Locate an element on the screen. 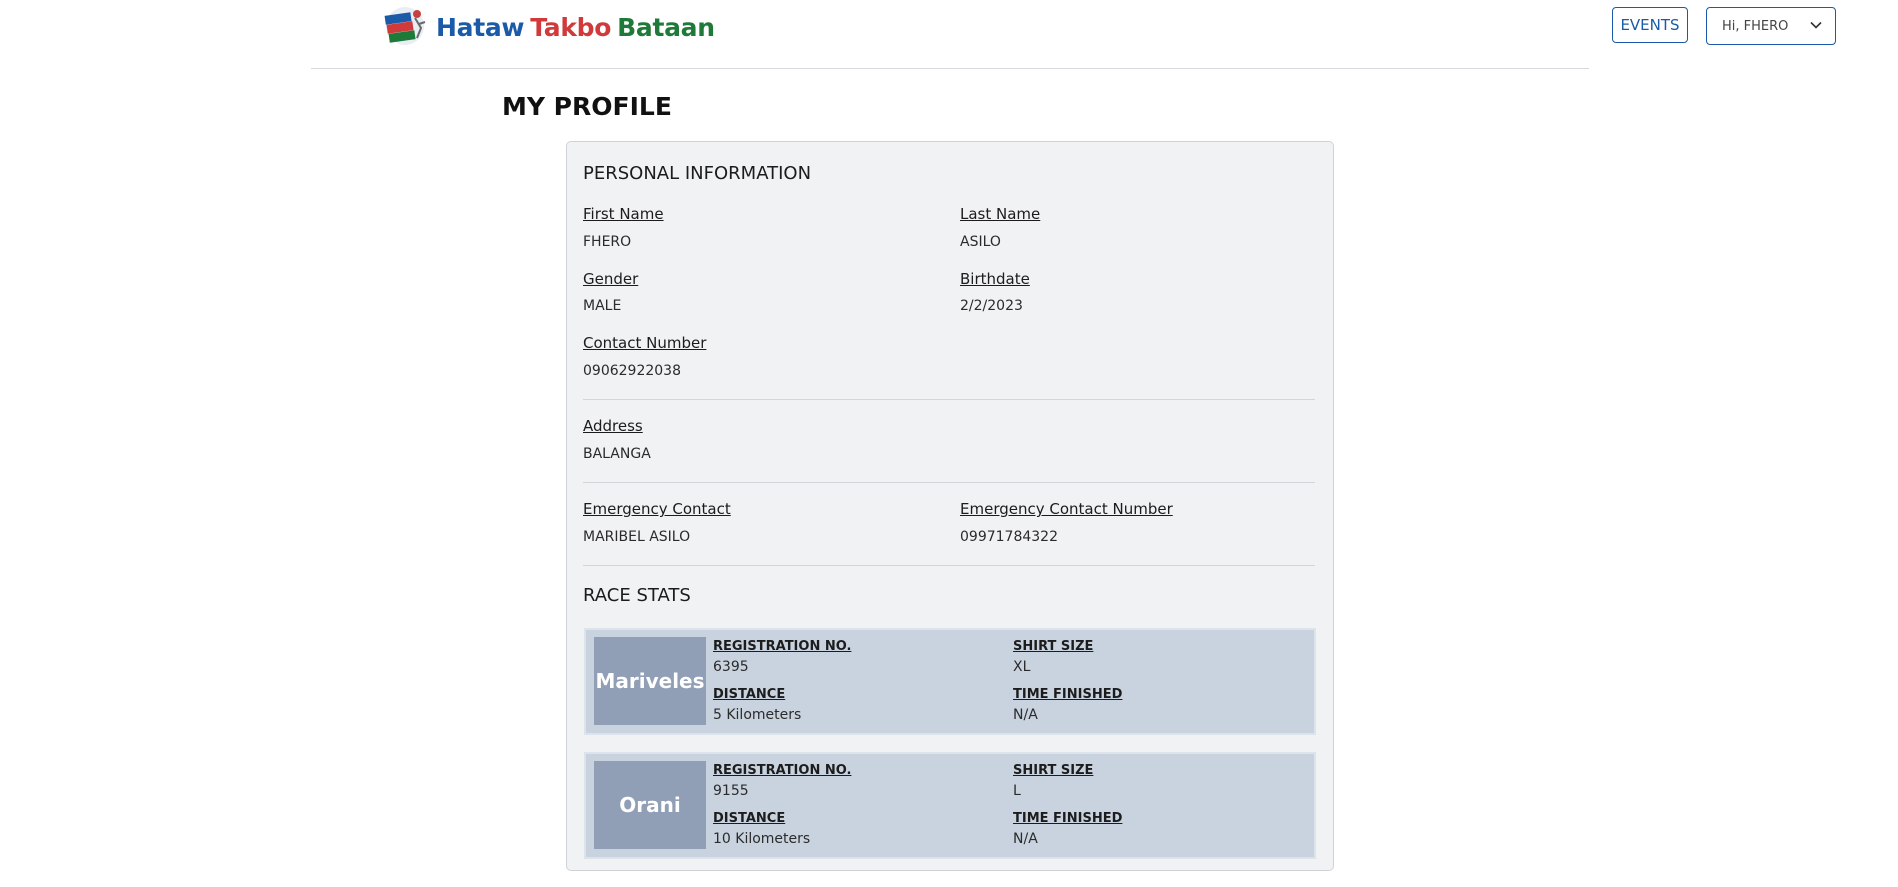 The width and height of the screenshot is (1898, 887). brand-word-hataw: Hataw is located at coordinates (480, 27).